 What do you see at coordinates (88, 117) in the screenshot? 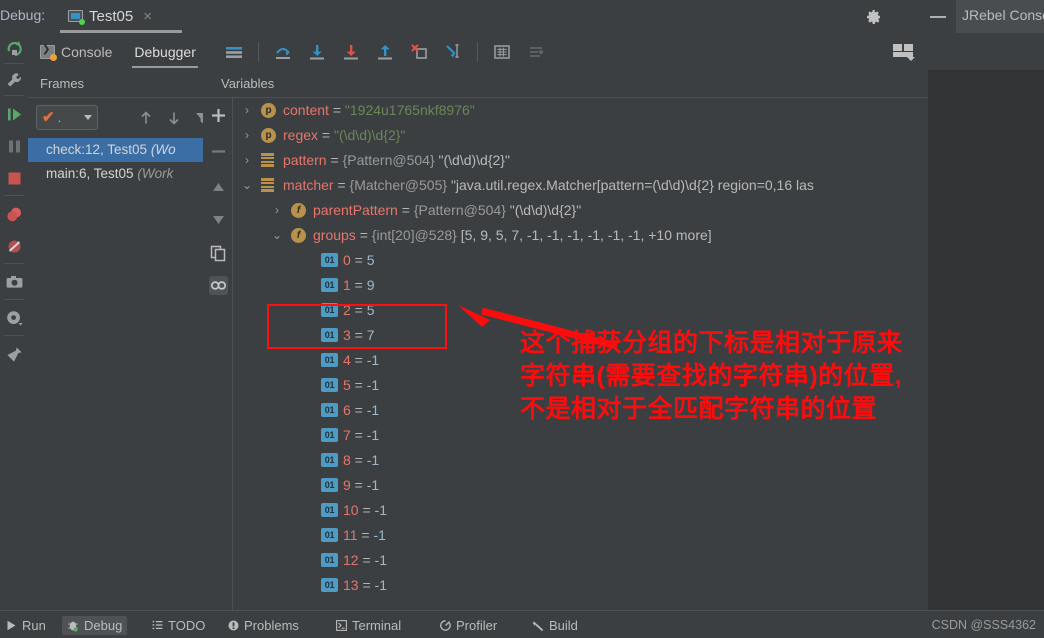
I see `chevron-down-icon` at bounding box center [88, 117].